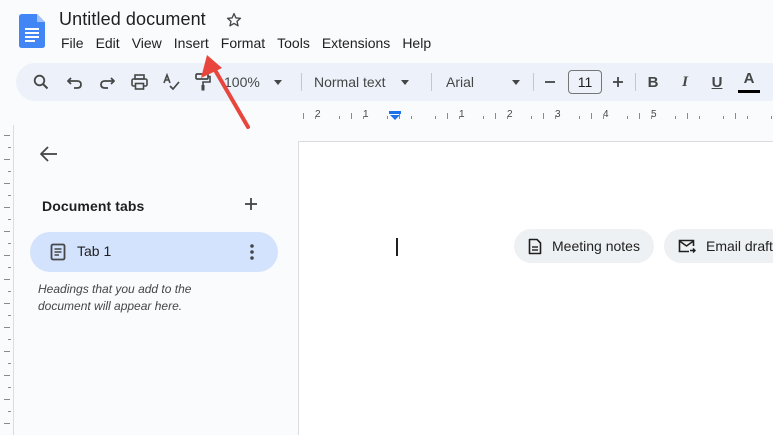 This screenshot has height=435, width=773. I want to click on spellcheck-button, so click(171, 82).